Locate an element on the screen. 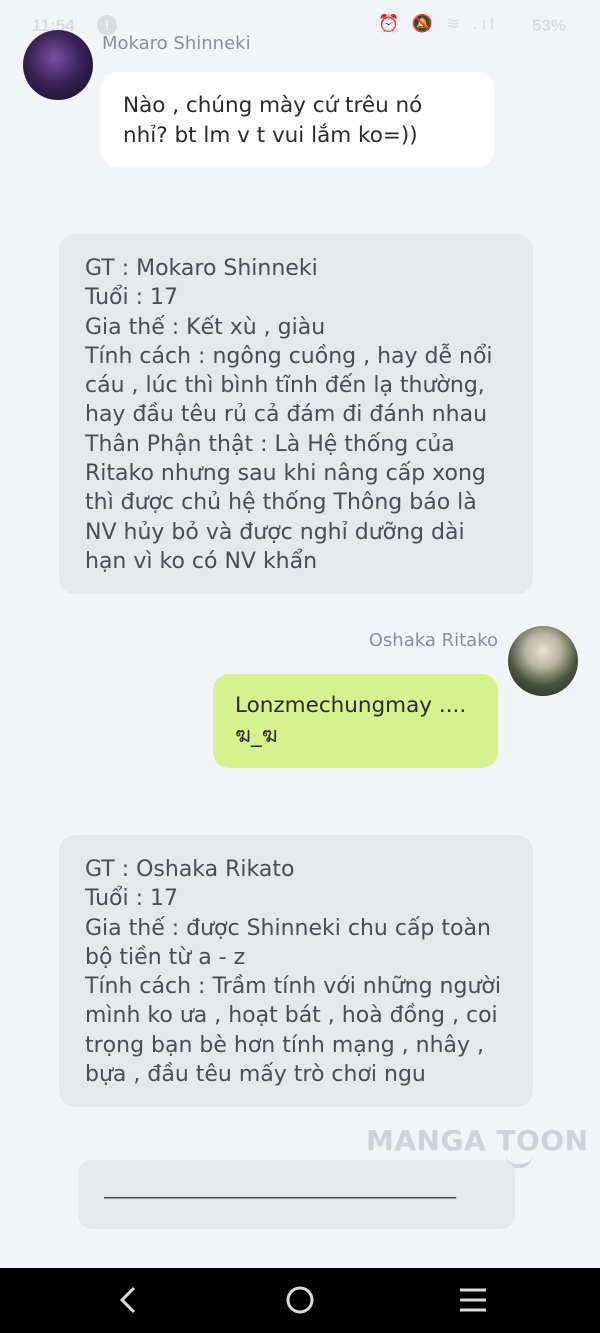 This screenshot has height=1333, width=600. mangatoon-watermark: MANGA TOON is located at coordinates (477, 1140).